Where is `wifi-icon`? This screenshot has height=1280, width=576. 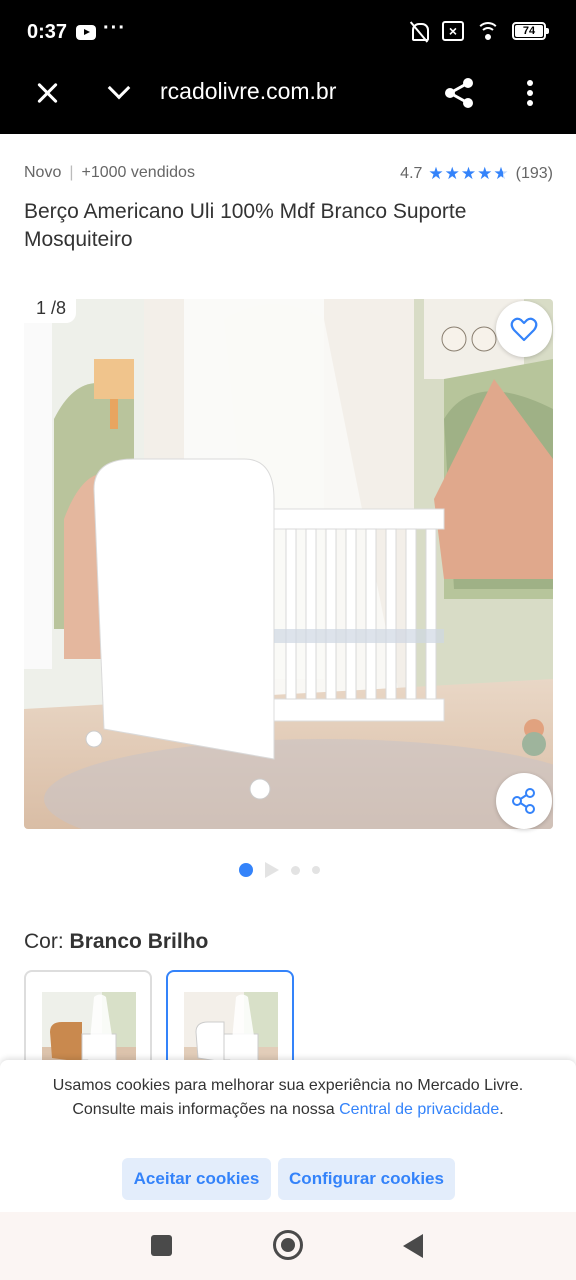
wifi-icon is located at coordinates (488, 31).